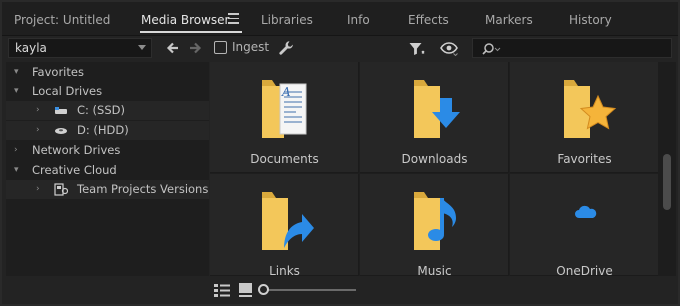  What do you see at coordinates (286, 92) in the screenshot?
I see `svg-text: A` at bounding box center [286, 92].